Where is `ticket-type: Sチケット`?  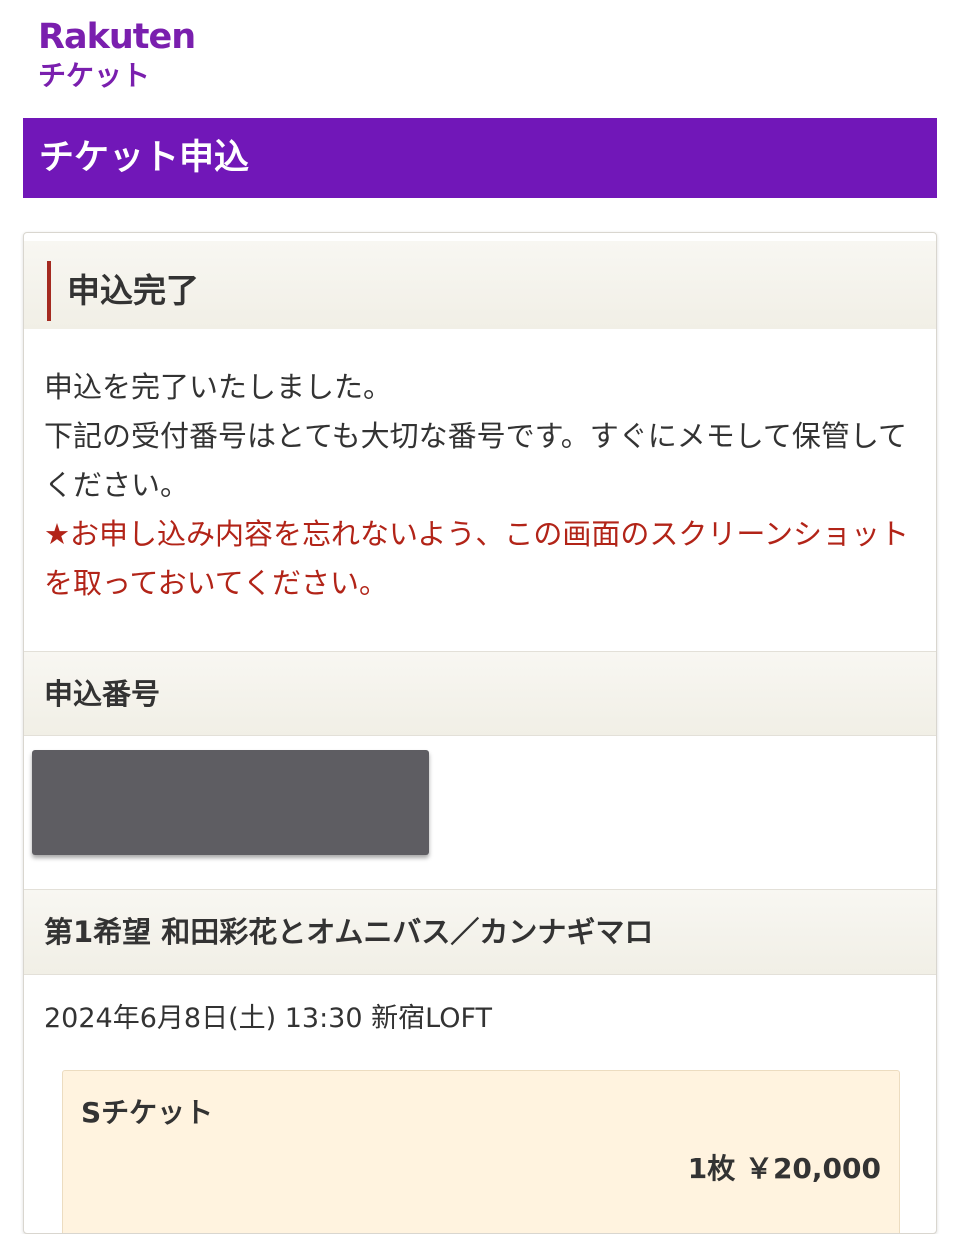 ticket-type: Sチケット is located at coordinates (147, 1112).